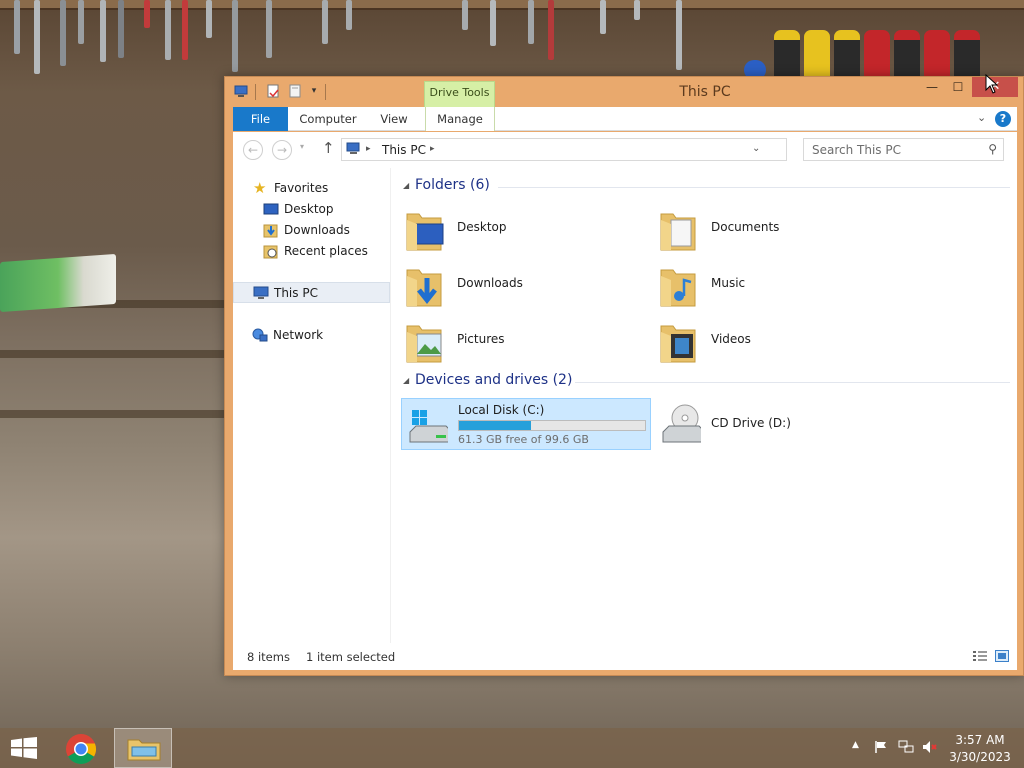  I want to click on downloads-icon, so click(270, 231).